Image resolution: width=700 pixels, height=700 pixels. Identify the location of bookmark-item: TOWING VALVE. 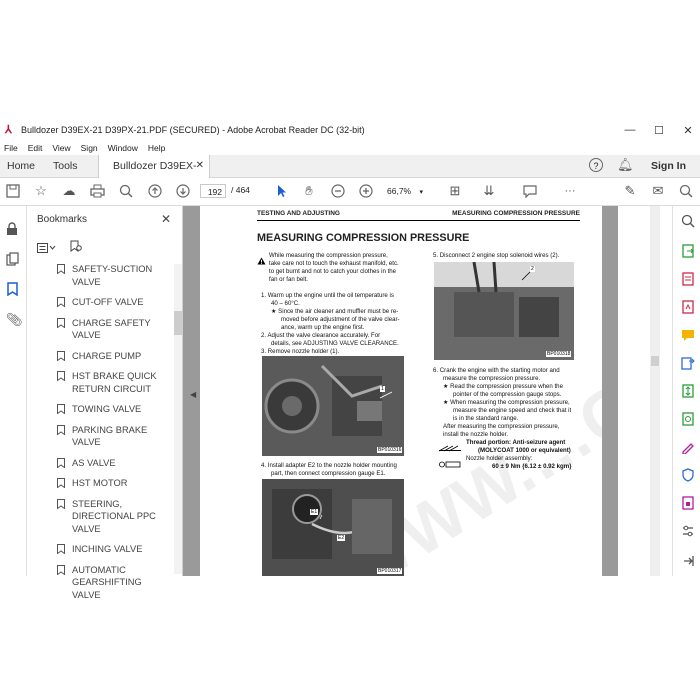
(99, 409).